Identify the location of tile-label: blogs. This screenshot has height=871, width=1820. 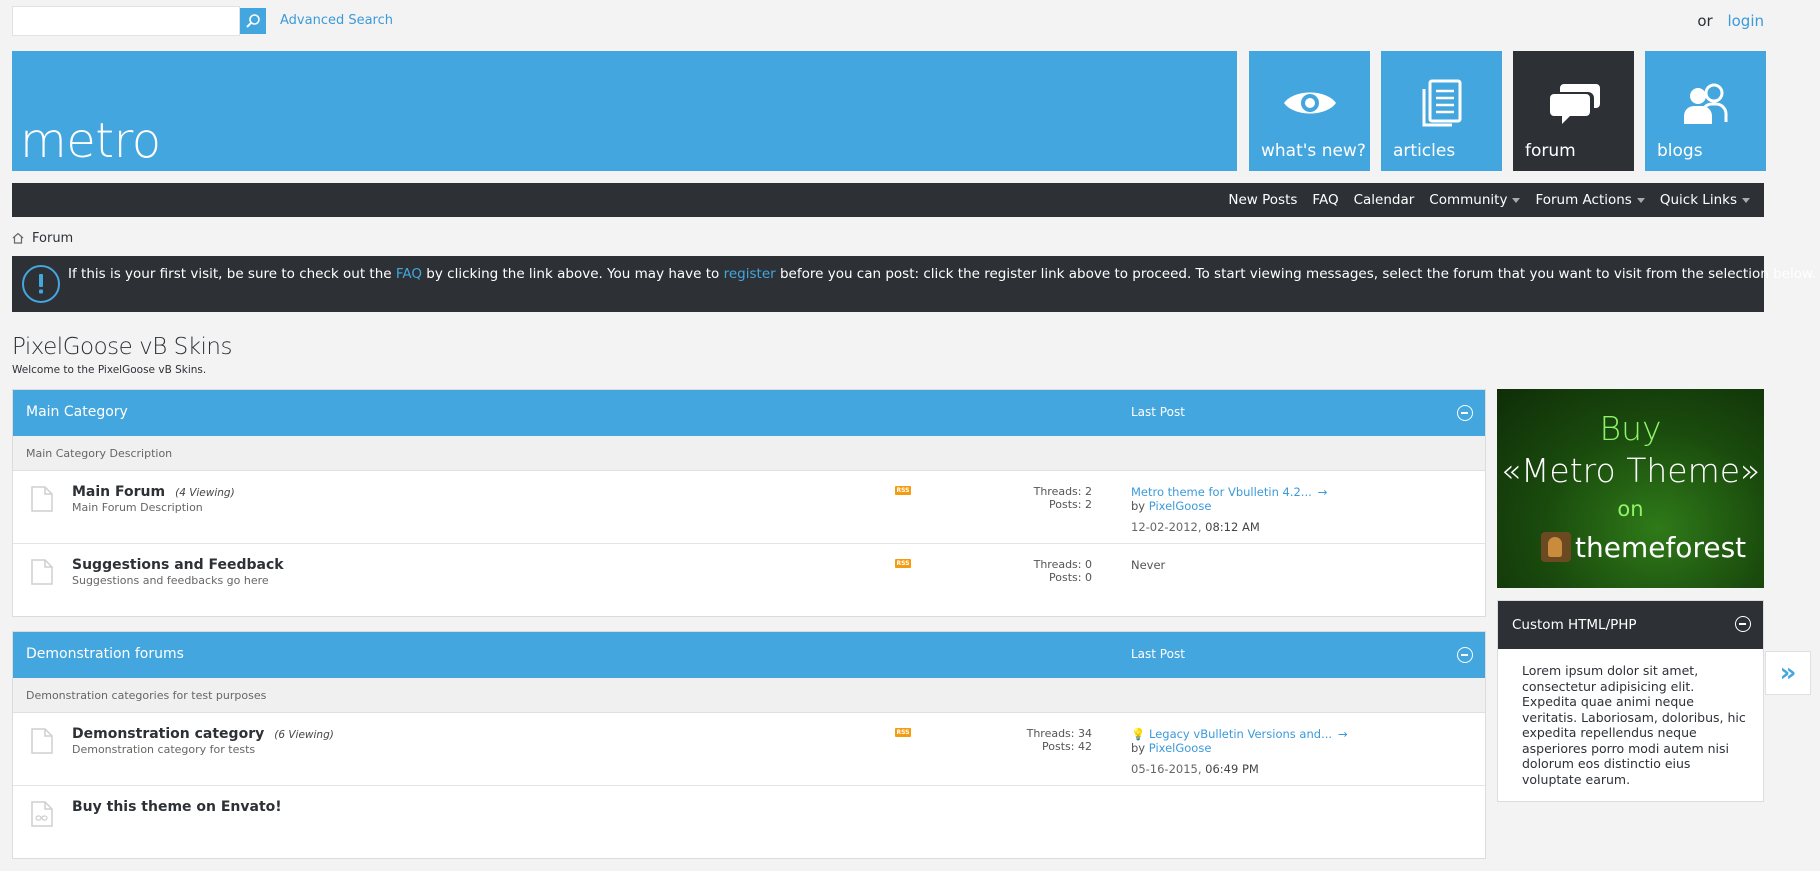
(1680, 151).